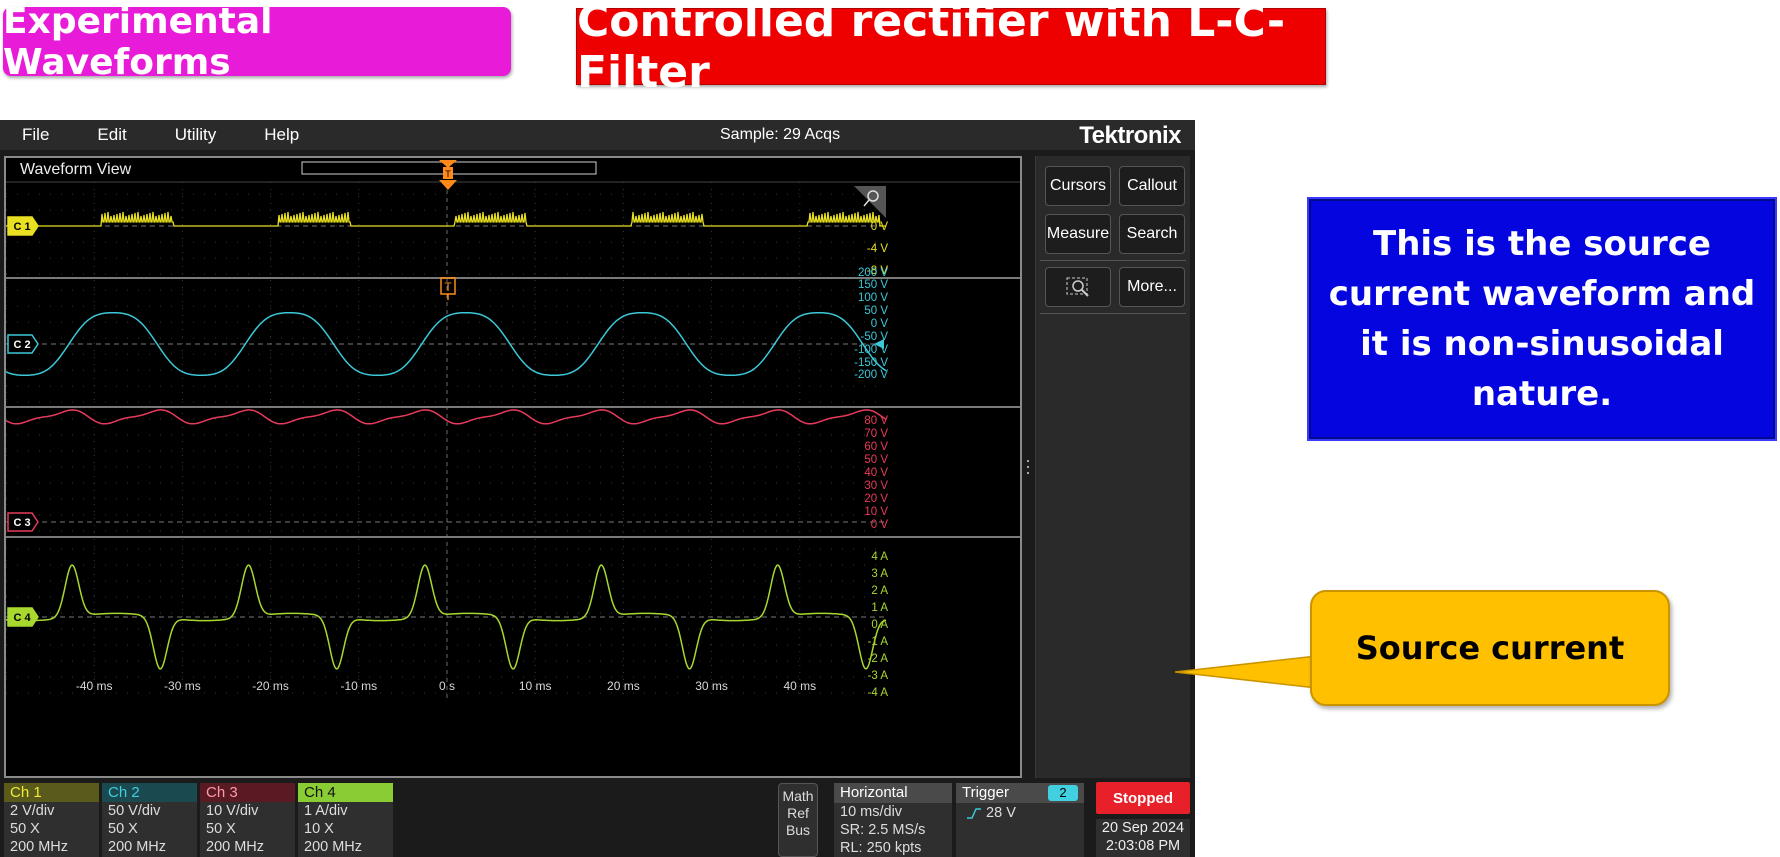  I want to click on ch3-tick-label: 70 V, so click(876, 434).